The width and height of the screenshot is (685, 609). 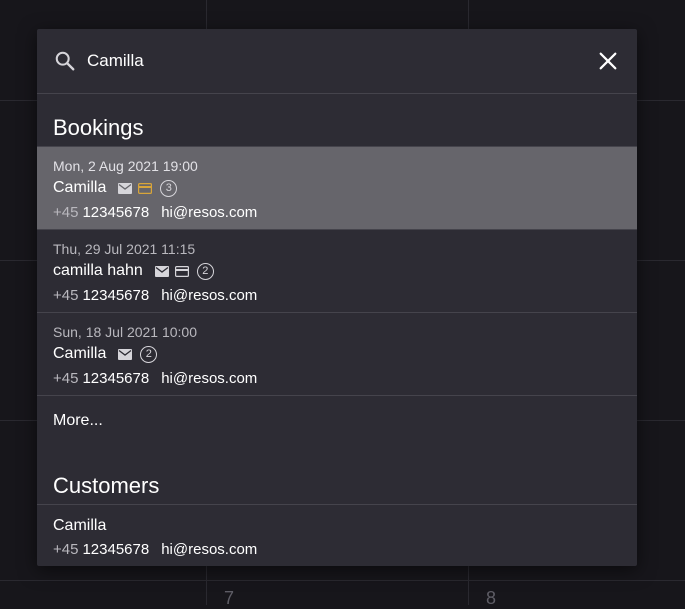 I want to click on customer-name: Camilla, so click(x=79, y=526).